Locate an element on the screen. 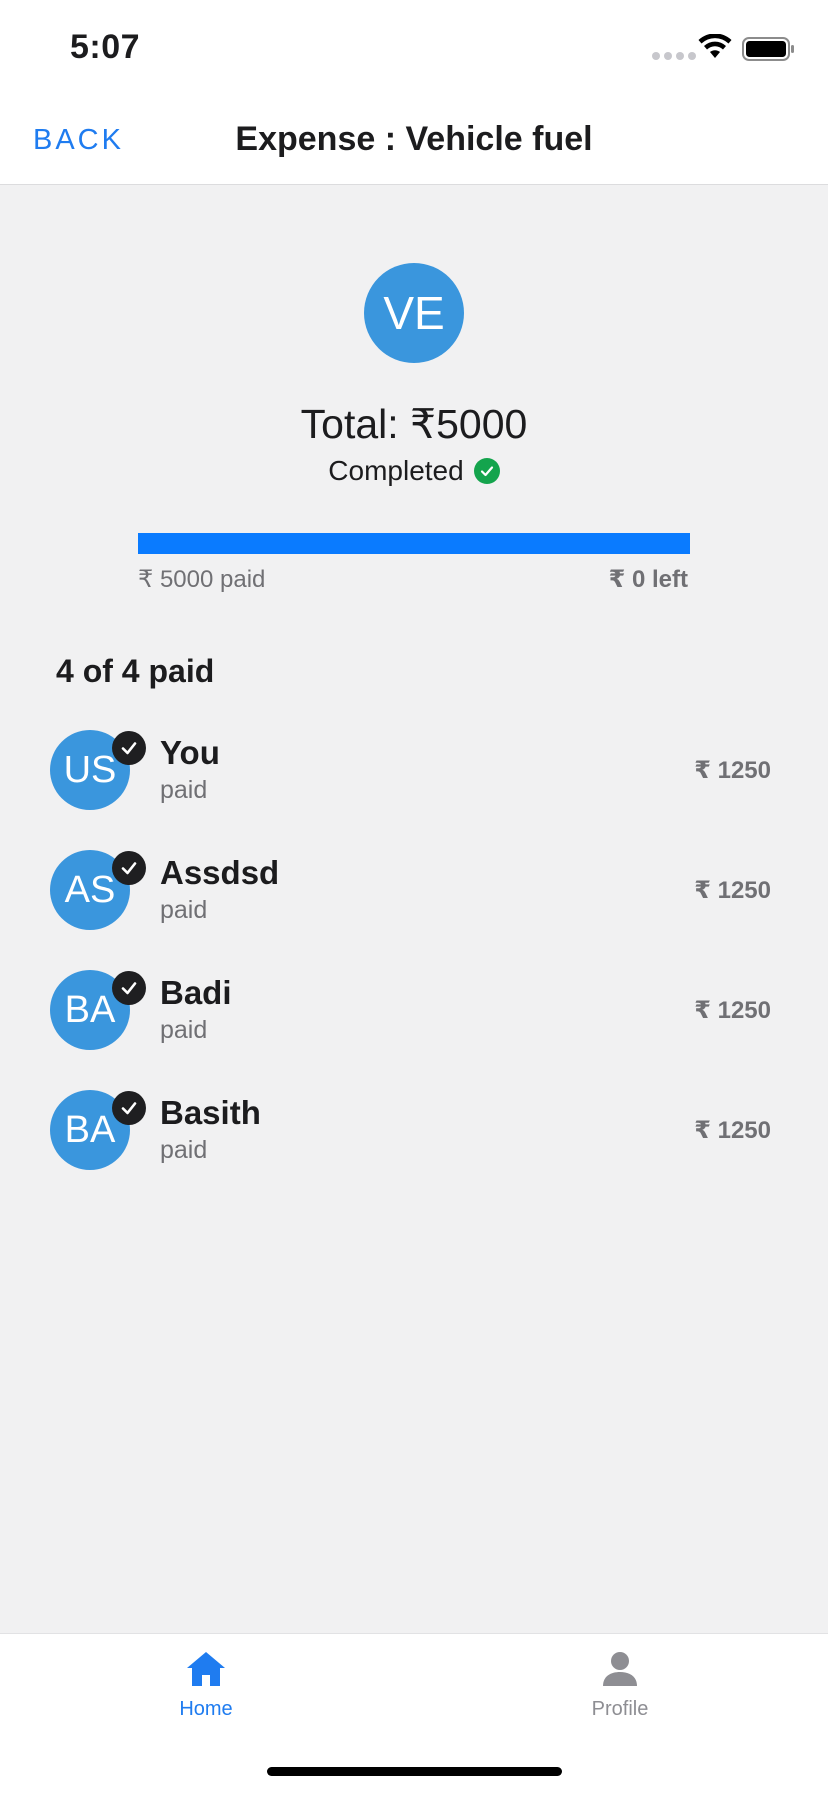 Image resolution: width=828 pixels, height=1793 pixels. member-row: BA Badi paid ₹ 1250 is located at coordinates (414, 1030).